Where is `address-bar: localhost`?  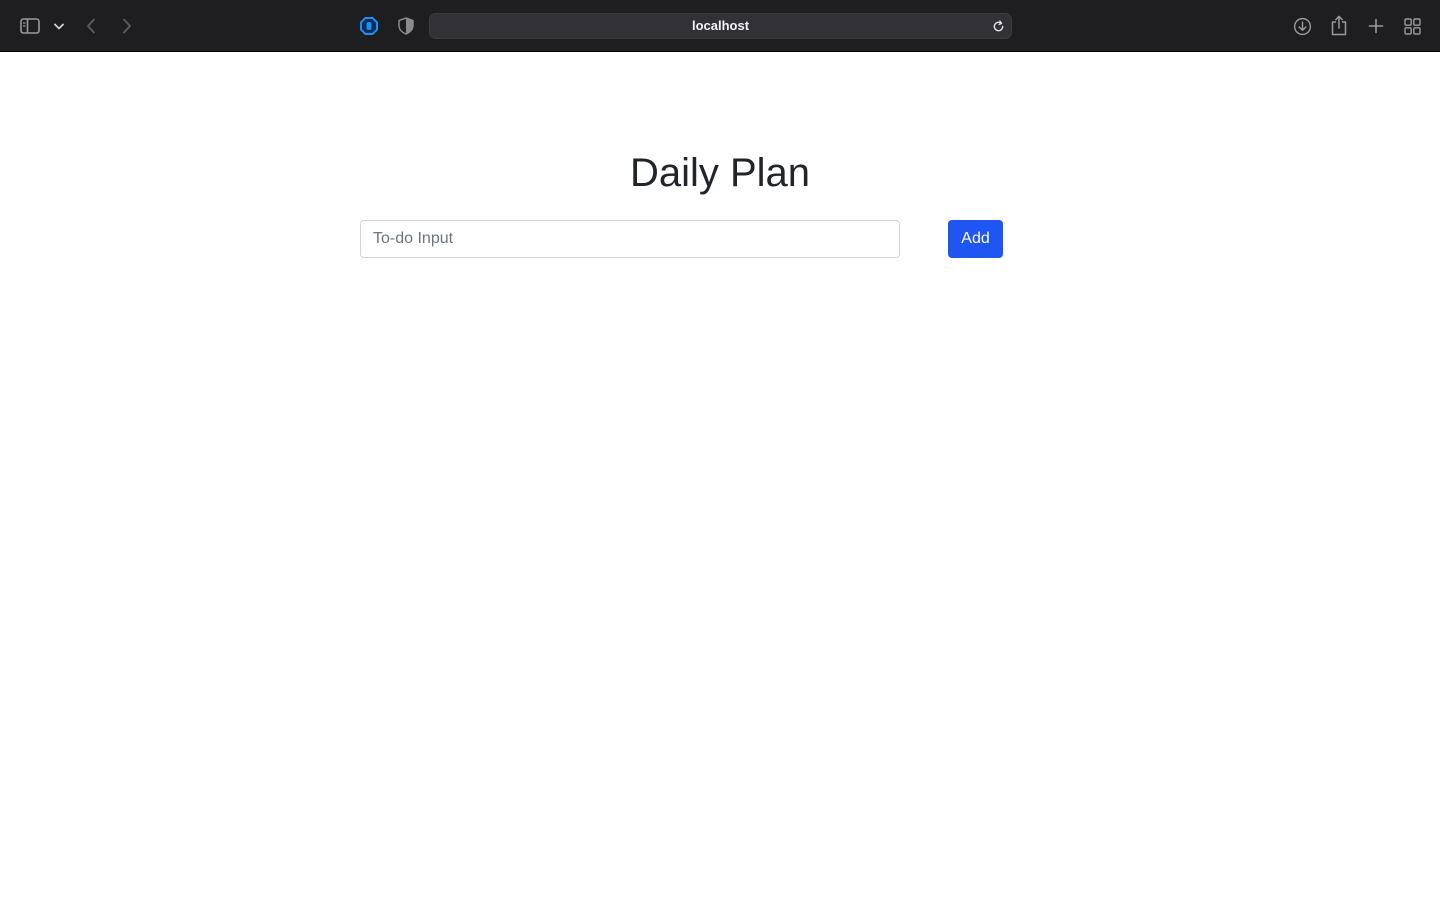 address-bar: localhost is located at coordinates (720, 26).